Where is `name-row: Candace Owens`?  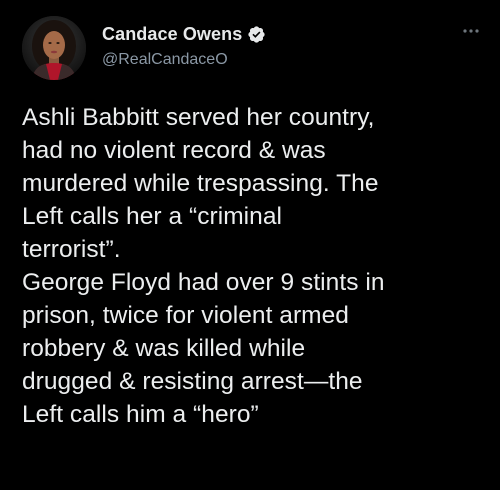 name-row: Candace Owens is located at coordinates (184, 34).